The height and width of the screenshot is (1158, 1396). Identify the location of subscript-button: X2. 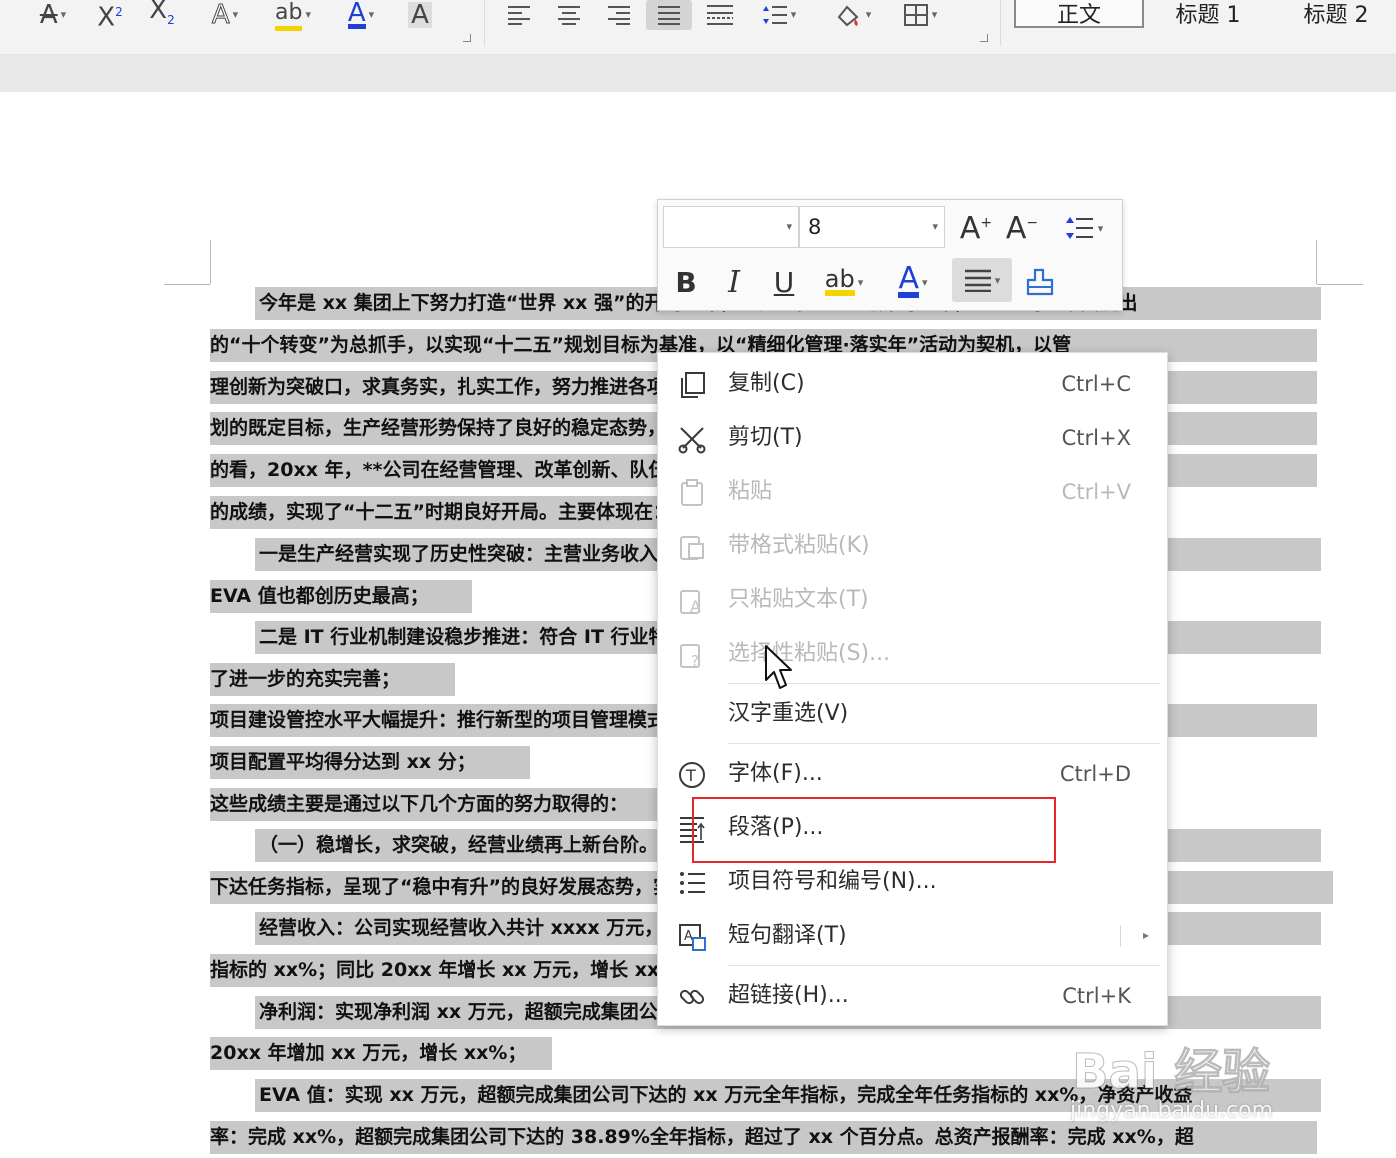
(162, 15).